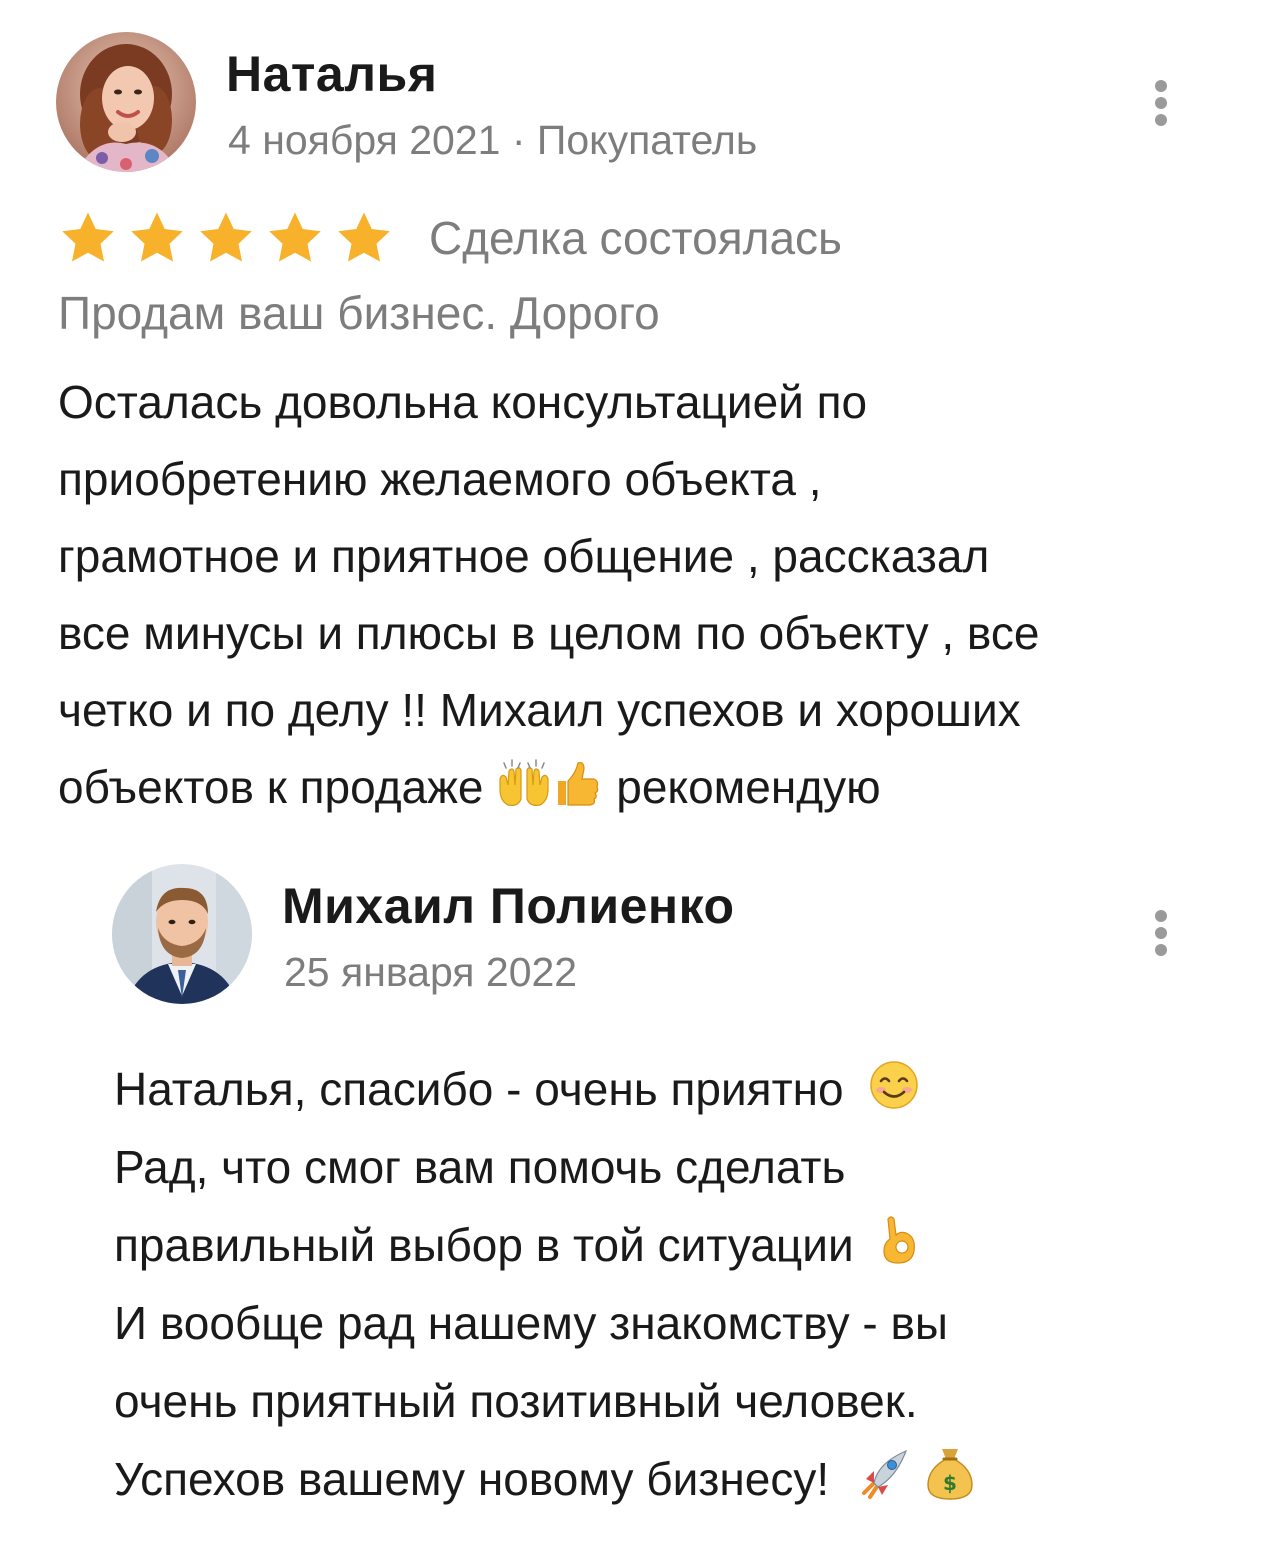  I want to click on reply-text-segment: Наталья, спасибо - очень приятно, so click(479, 1089).